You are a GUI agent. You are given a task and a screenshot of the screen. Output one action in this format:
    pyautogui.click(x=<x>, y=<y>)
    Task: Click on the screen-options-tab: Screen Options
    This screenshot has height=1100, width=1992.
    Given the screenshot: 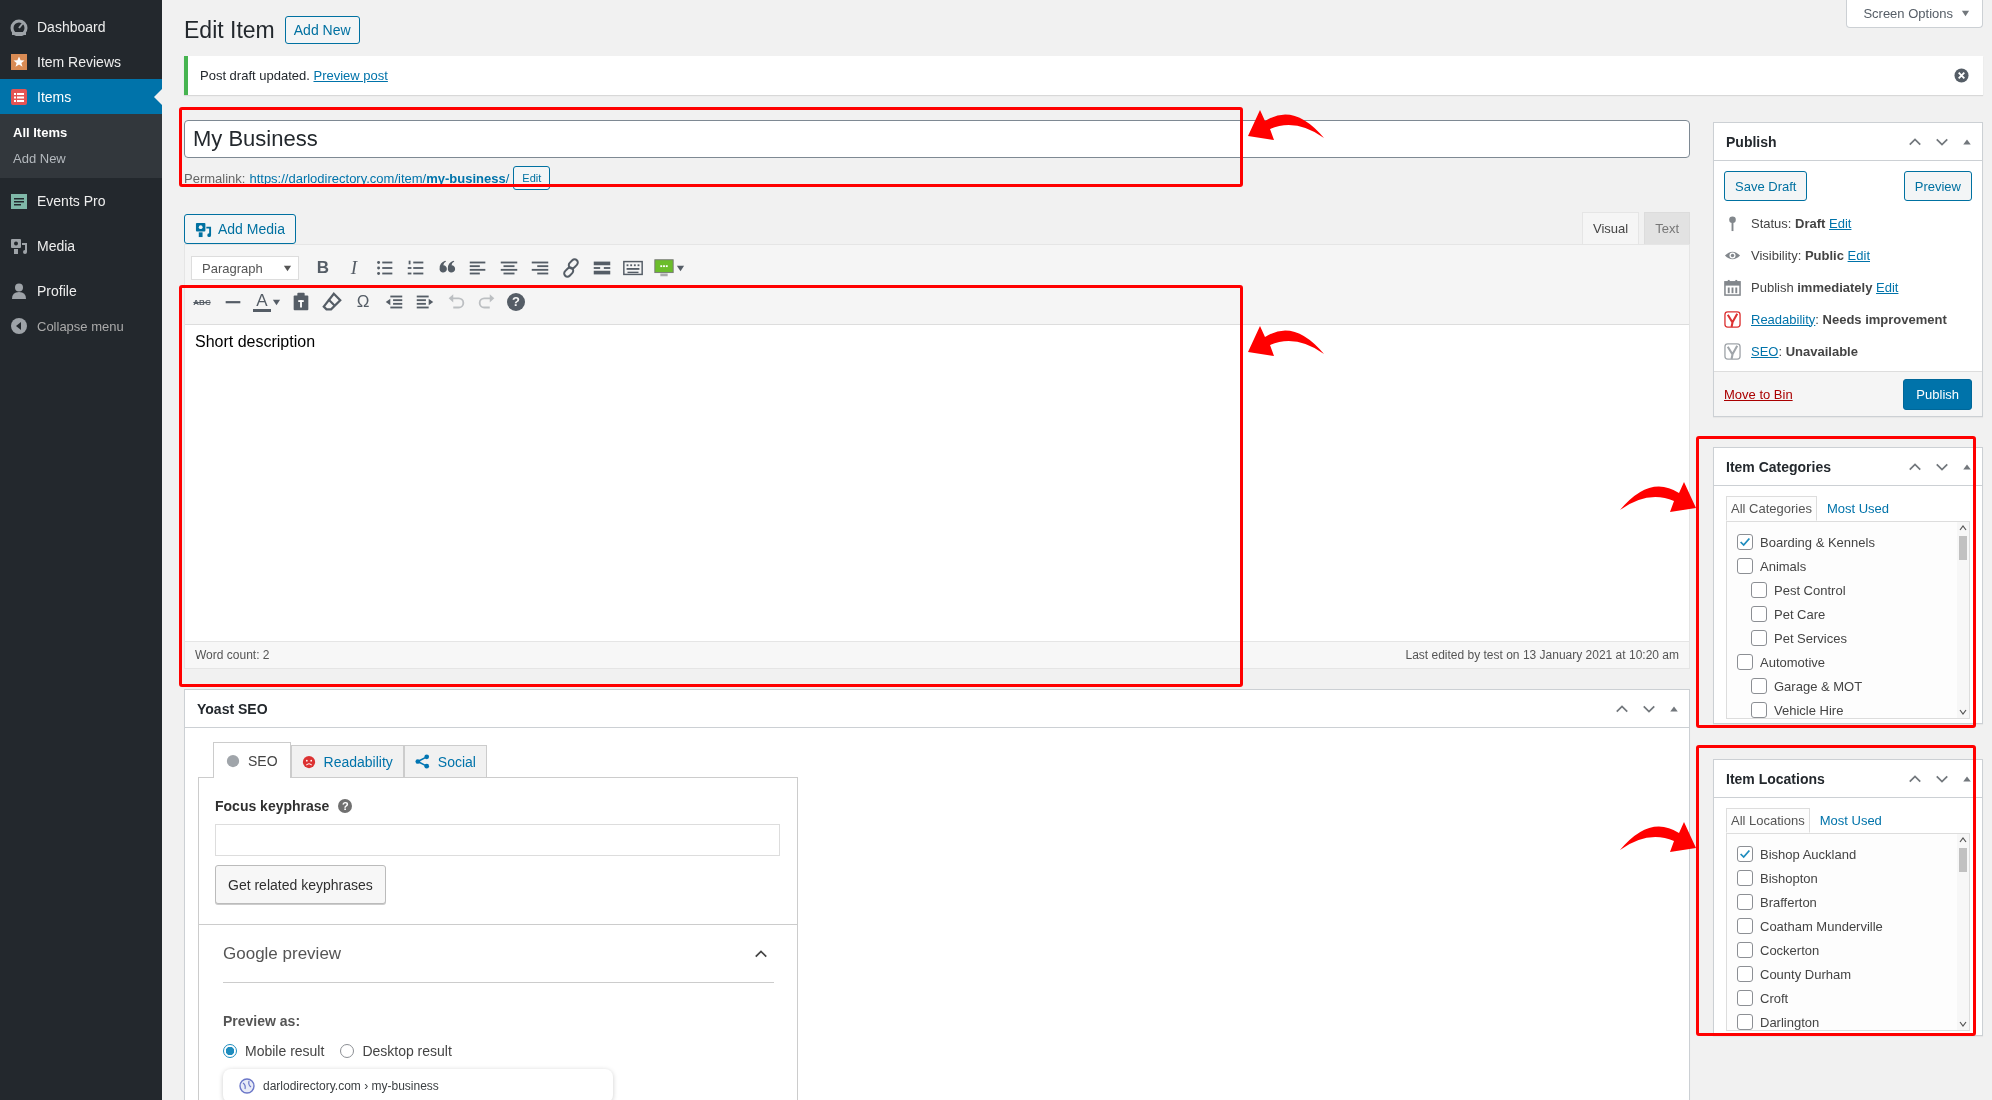 What is the action you would take?
    pyautogui.click(x=1914, y=14)
    